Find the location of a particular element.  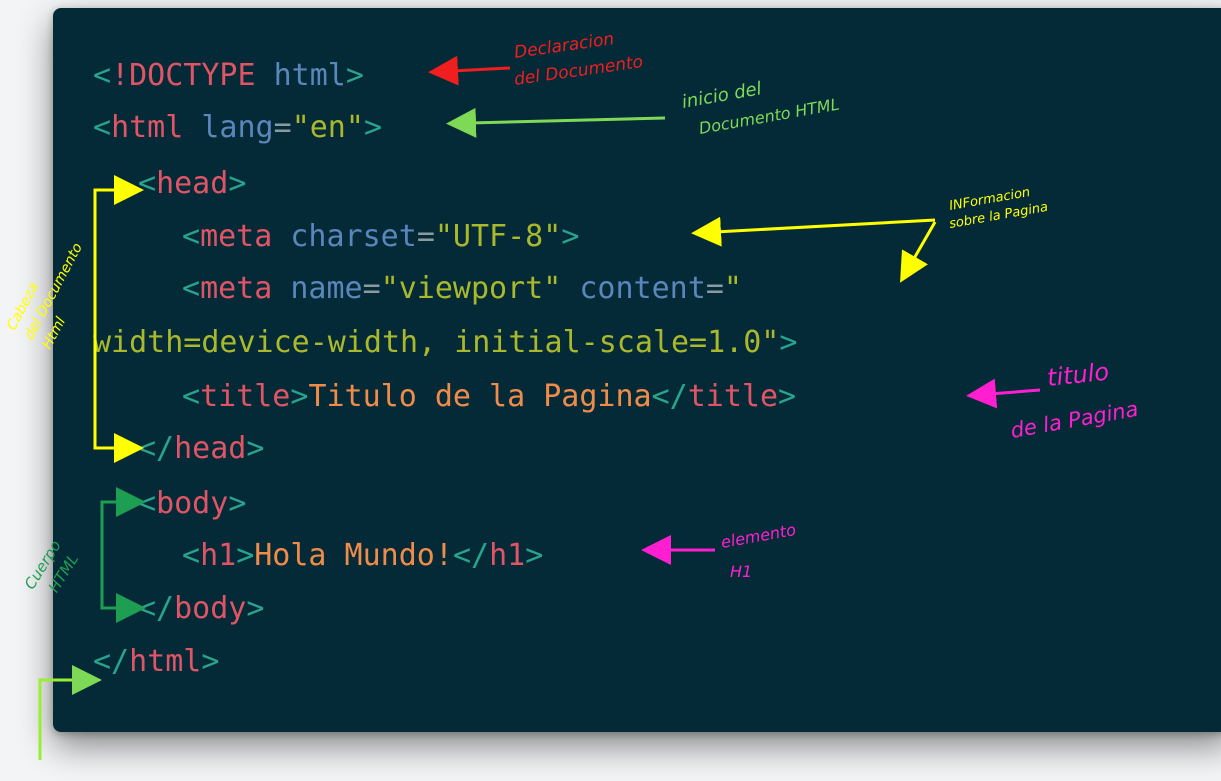

head-note: Cabeza del Documento Html is located at coordinates (45, 296).